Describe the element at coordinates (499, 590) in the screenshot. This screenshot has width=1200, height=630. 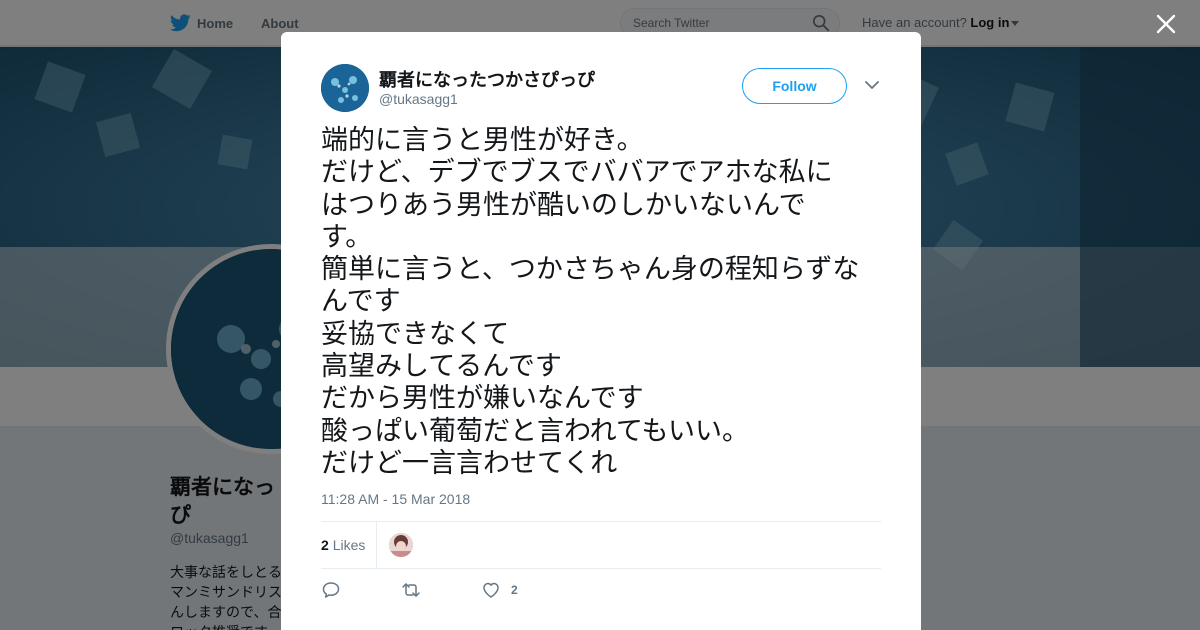
I see `like-button: 2` at that location.